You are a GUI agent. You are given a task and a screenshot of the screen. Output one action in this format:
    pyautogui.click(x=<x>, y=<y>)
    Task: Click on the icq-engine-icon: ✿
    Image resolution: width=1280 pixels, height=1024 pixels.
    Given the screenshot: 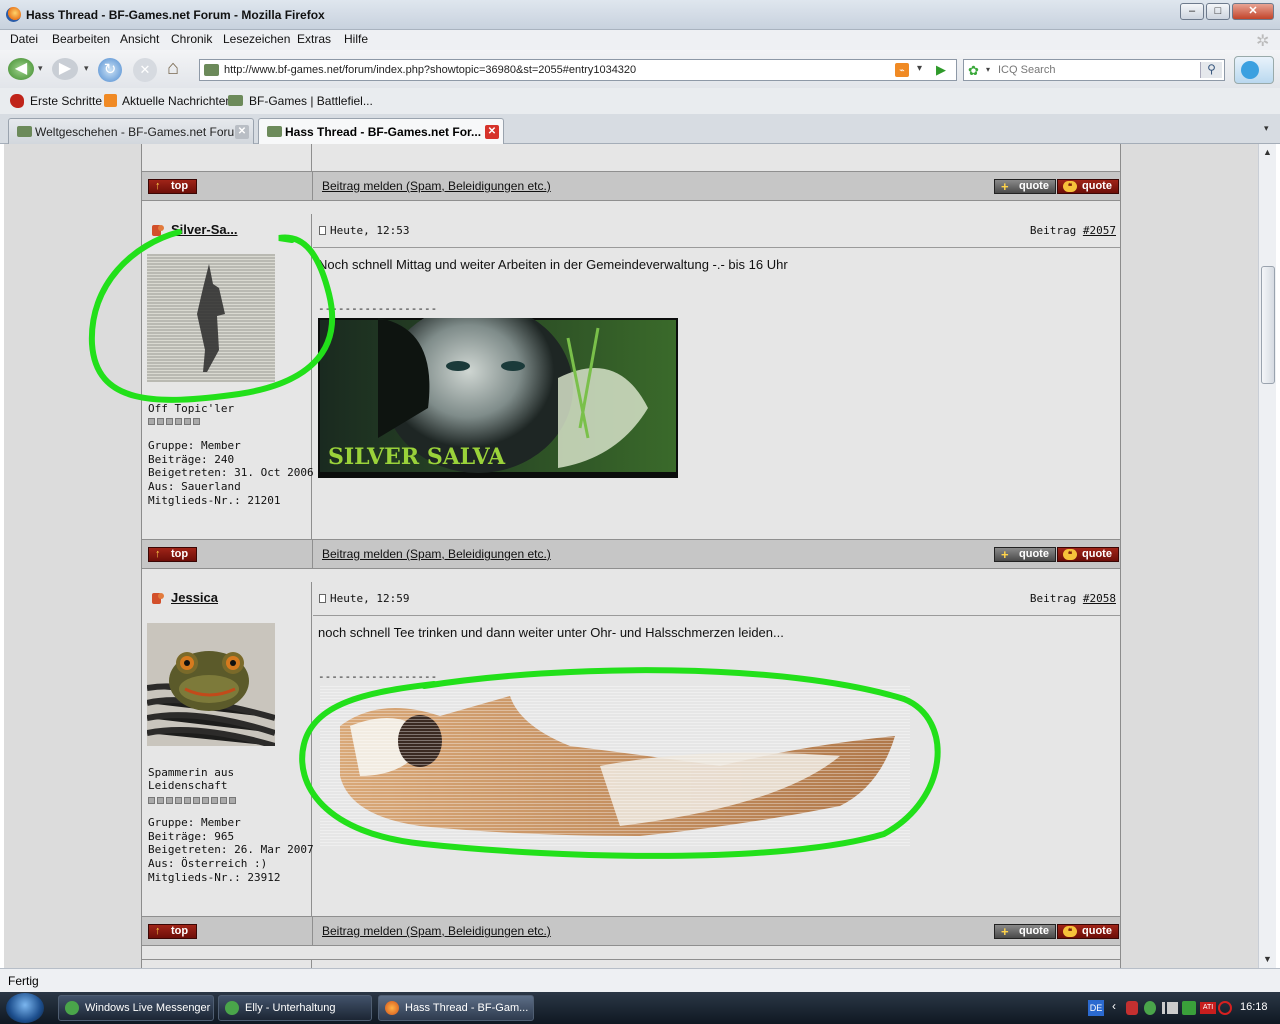 What is the action you would take?
    pyautogui.click(x=973, y=71)
    